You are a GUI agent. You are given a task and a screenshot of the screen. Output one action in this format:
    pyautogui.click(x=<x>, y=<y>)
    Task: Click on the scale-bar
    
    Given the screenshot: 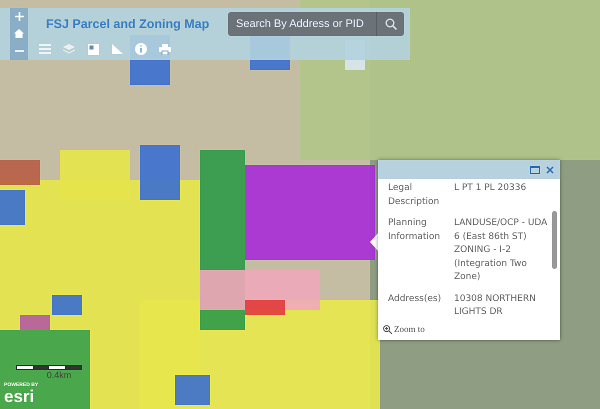 What is the action you would take?
    pyautogui.click(x=49, y=367)
    